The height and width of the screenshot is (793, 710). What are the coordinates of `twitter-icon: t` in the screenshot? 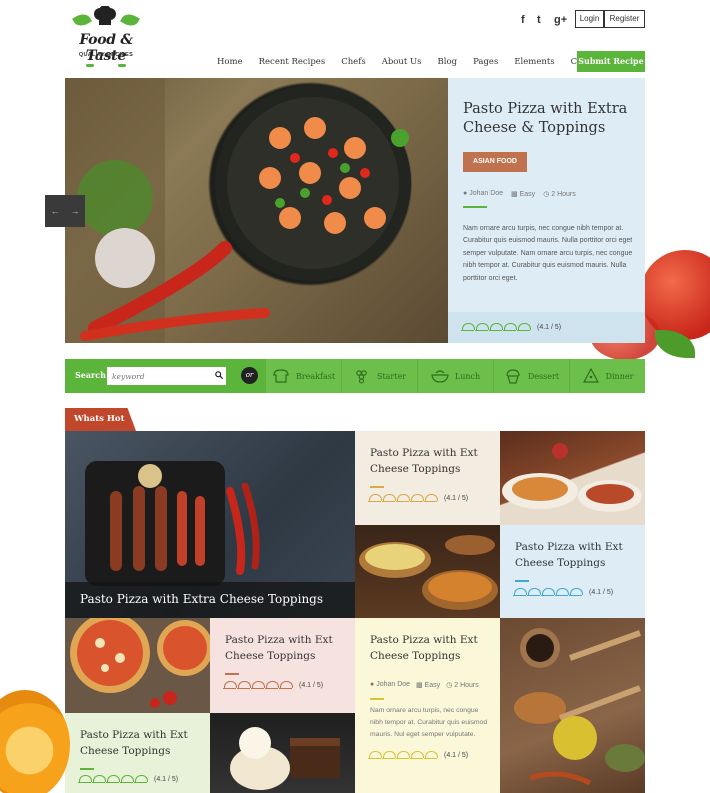 It's located at (539, 20).